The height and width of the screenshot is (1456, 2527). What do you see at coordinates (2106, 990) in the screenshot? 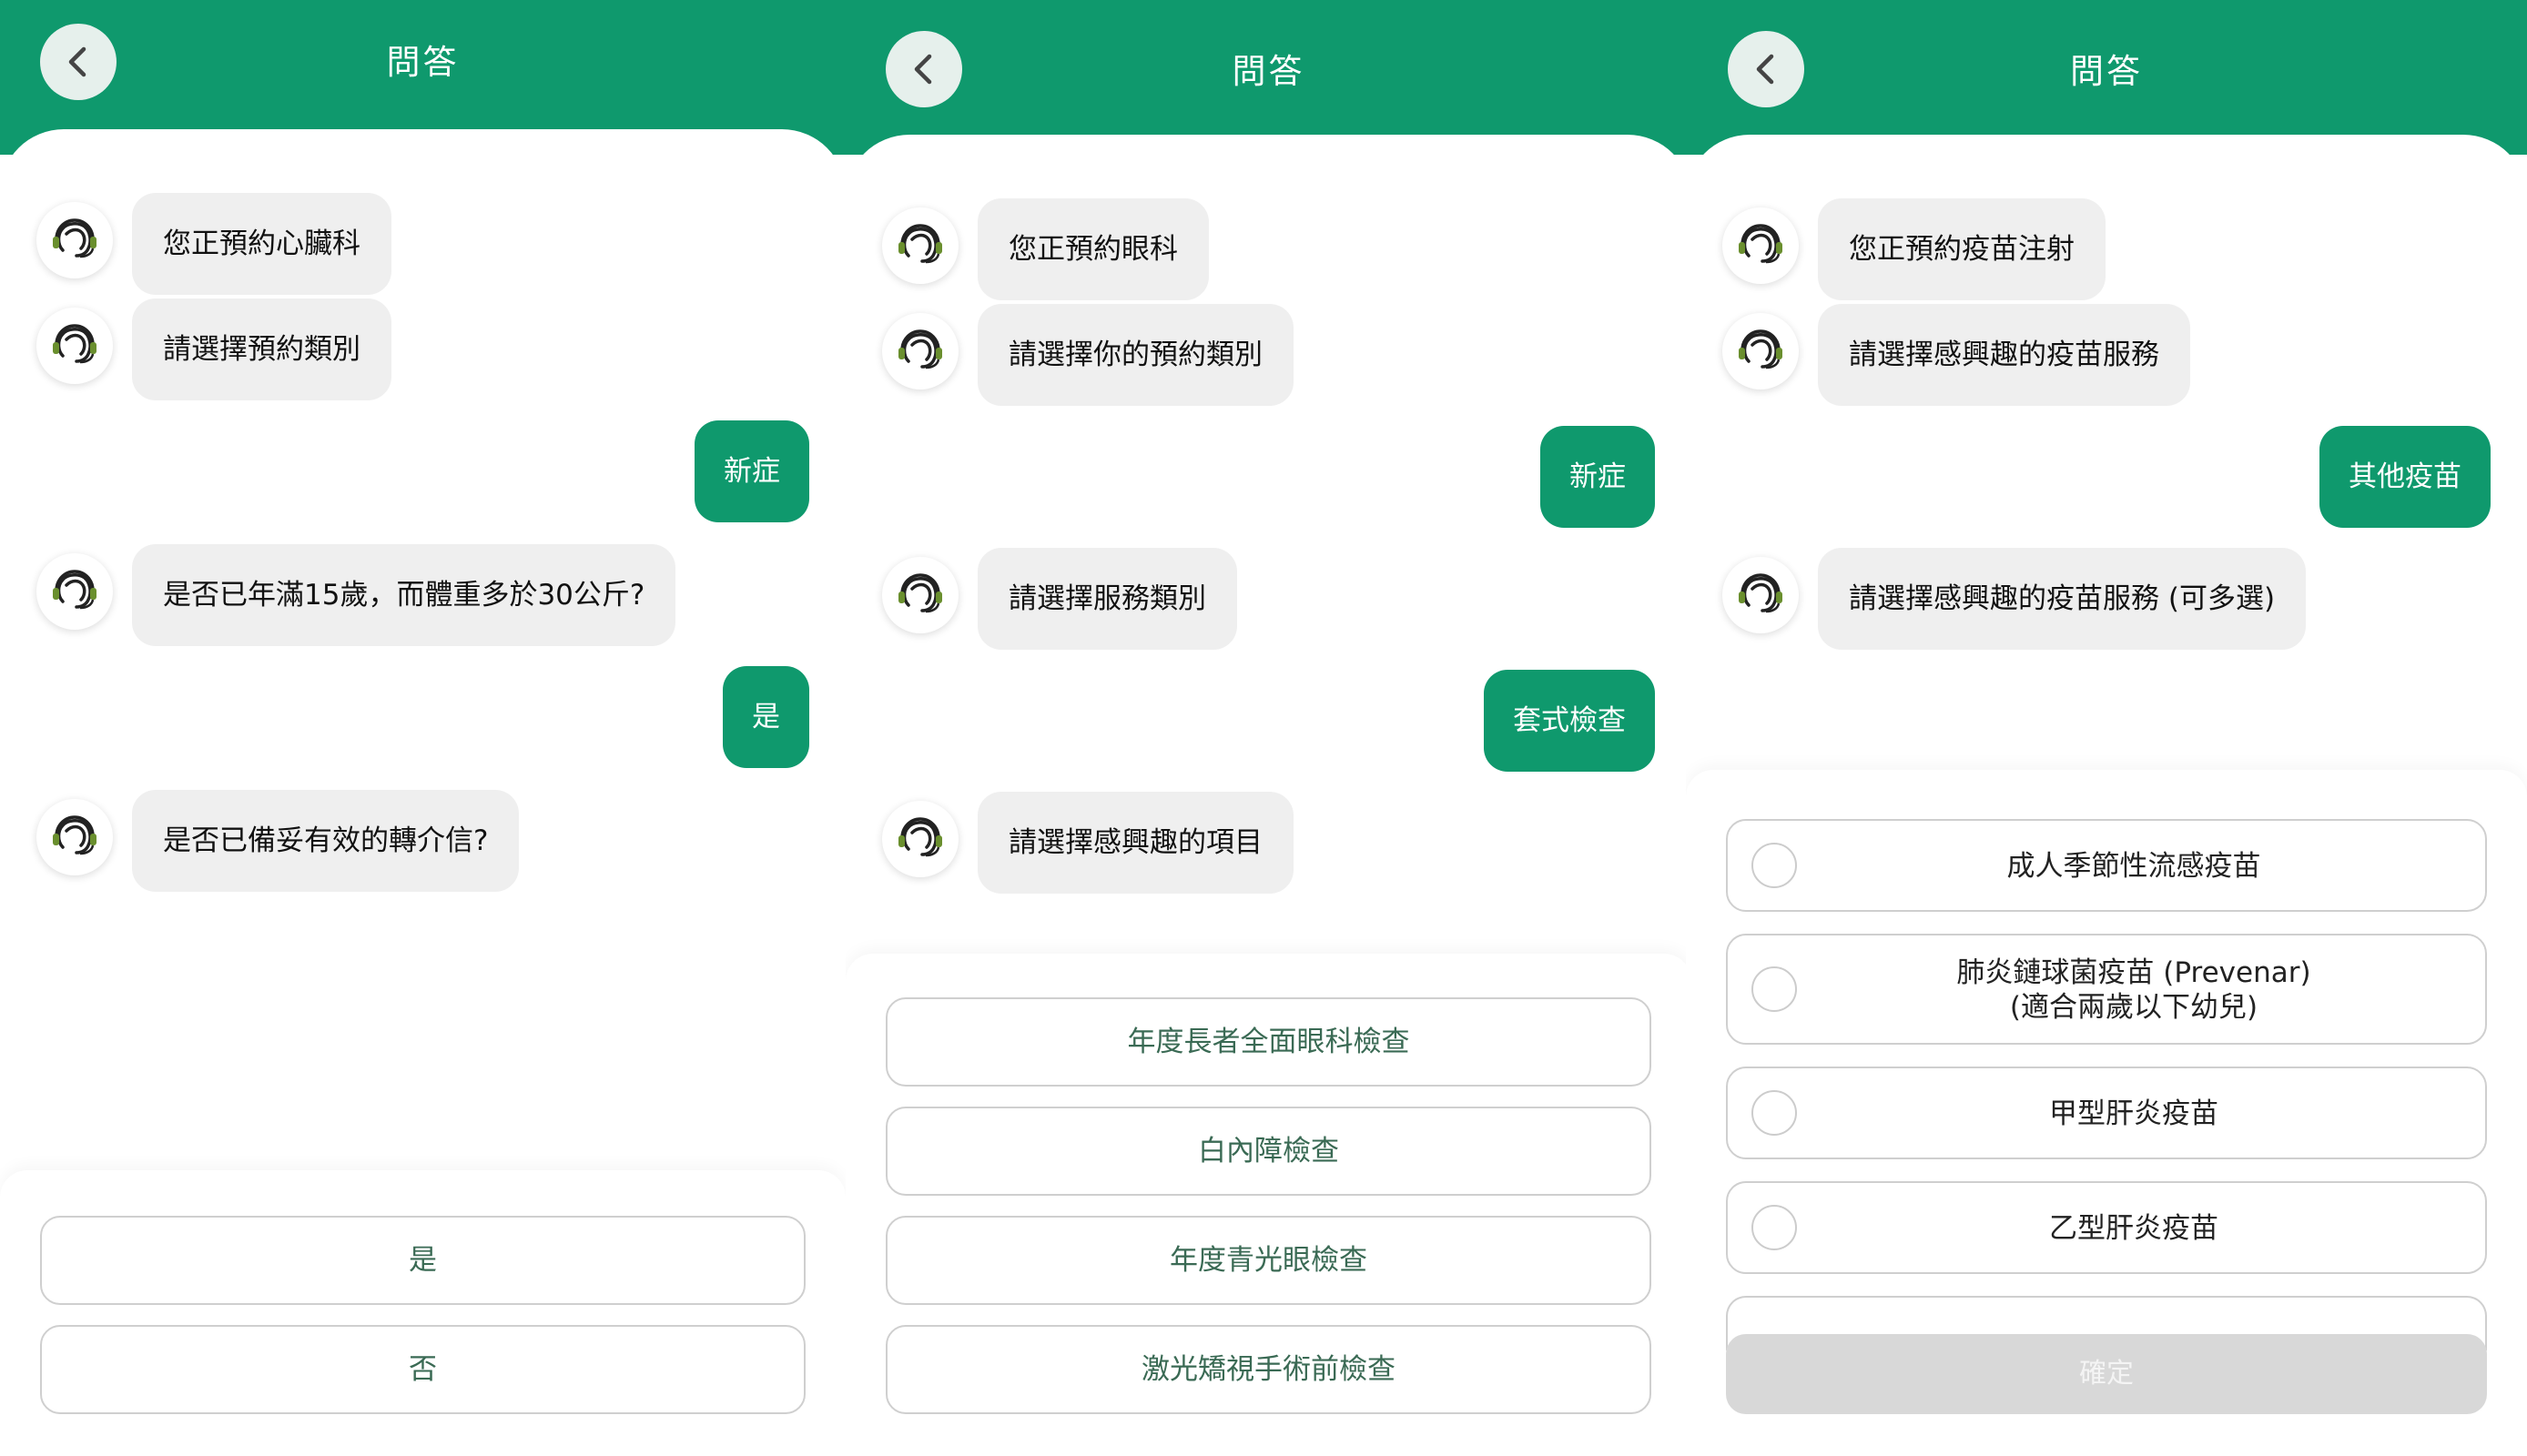
I see `vaccine-option-checkbox: 肺炎鏈球菌疫苗 (Prevenar) (適合兩歲以下幼兒)` at bounding box center [2106, 990].